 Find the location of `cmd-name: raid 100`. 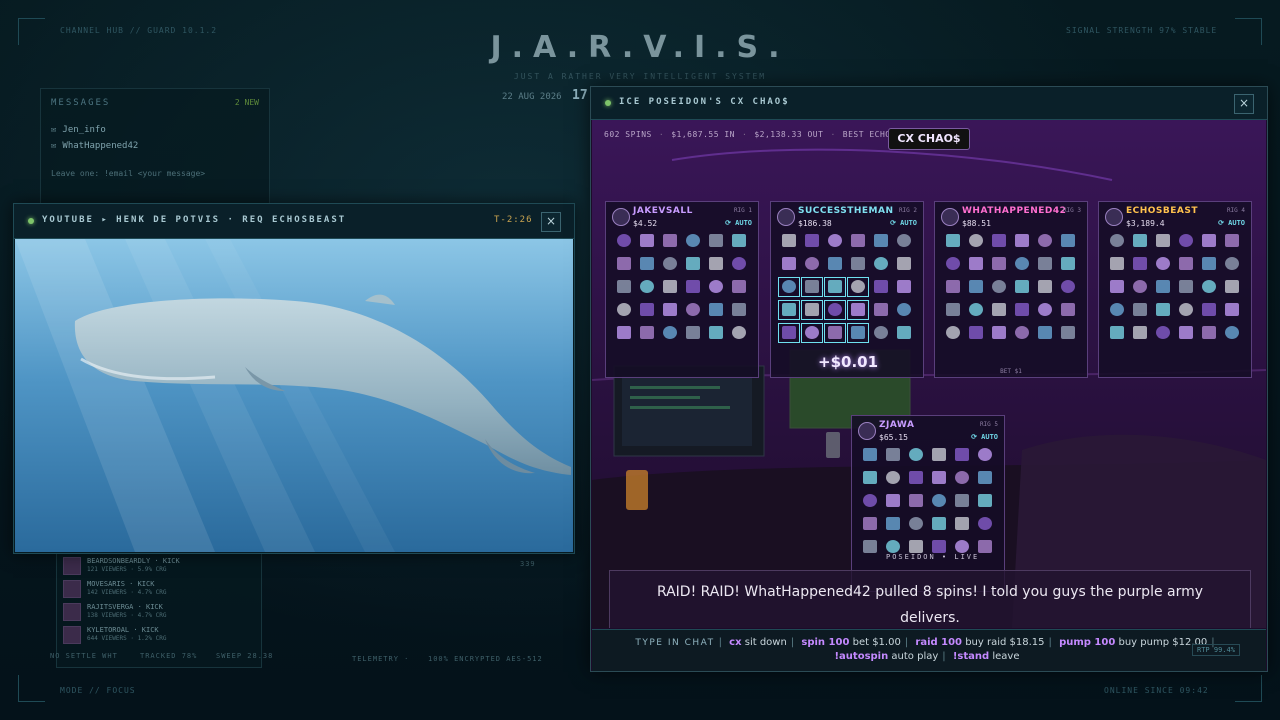

cmd-name: raid 100 is located at coordinates (938, 642).